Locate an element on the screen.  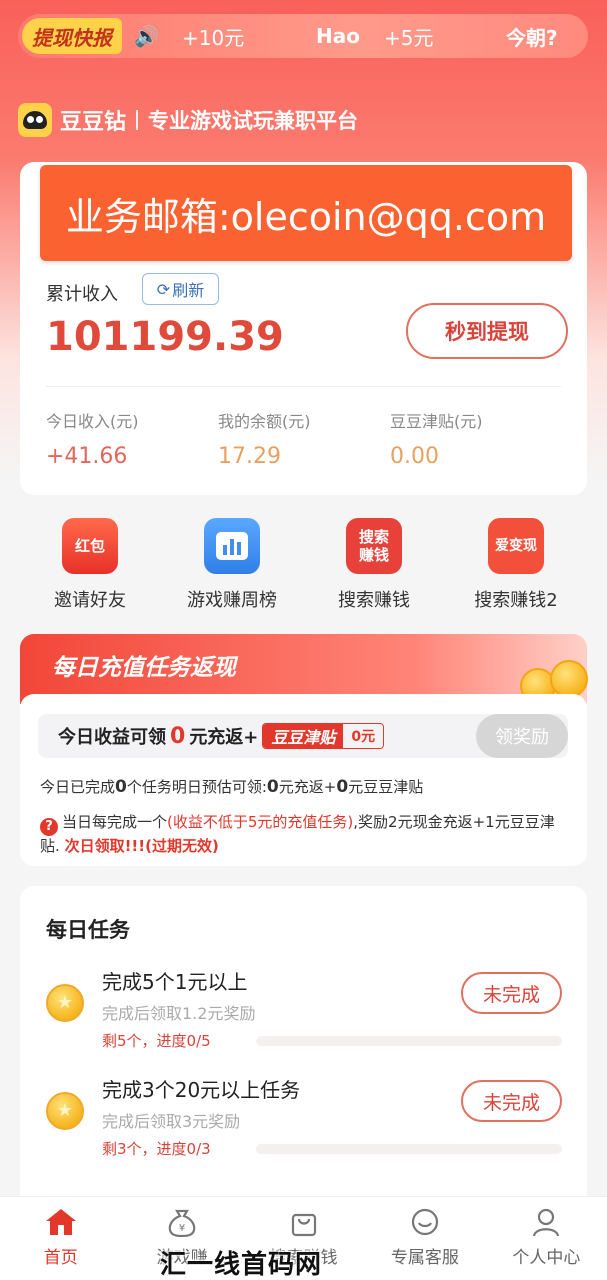
quick-search-earn: 搜索 赚钱 搜索赚钱 is located at coordinates (374, 565).